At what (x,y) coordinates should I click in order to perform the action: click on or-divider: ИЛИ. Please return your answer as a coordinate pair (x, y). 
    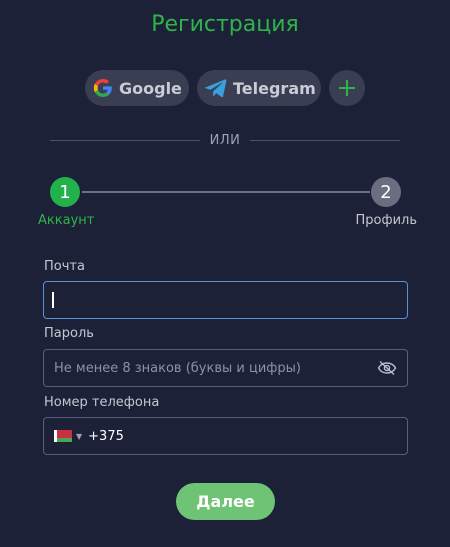
    Looking at the image, I should click on (225, 140).